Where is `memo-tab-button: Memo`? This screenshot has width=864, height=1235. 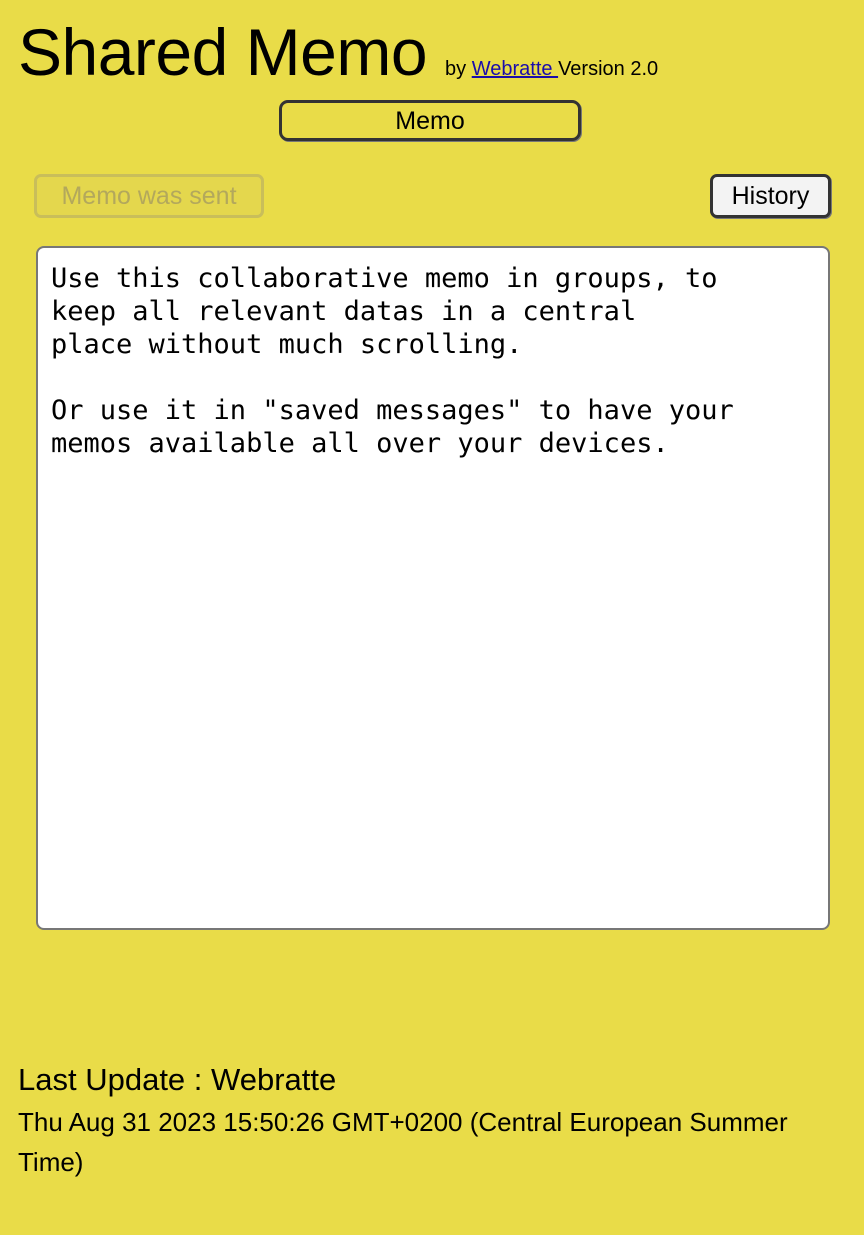
memo-tab-button: Memo is located at coordinates (430, 120).